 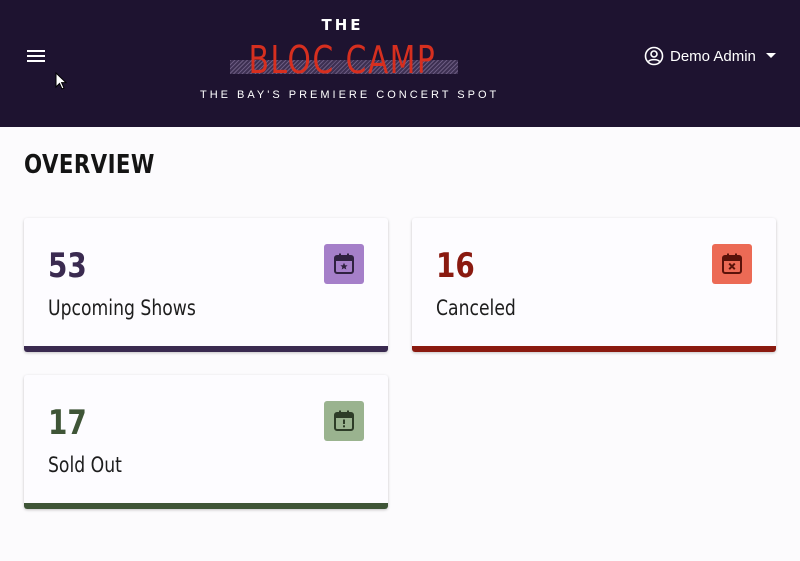 What do you see at coordinates (67, 423) in the screenshot?
I see `stat-value: 17` at bounding box center [67, 423].